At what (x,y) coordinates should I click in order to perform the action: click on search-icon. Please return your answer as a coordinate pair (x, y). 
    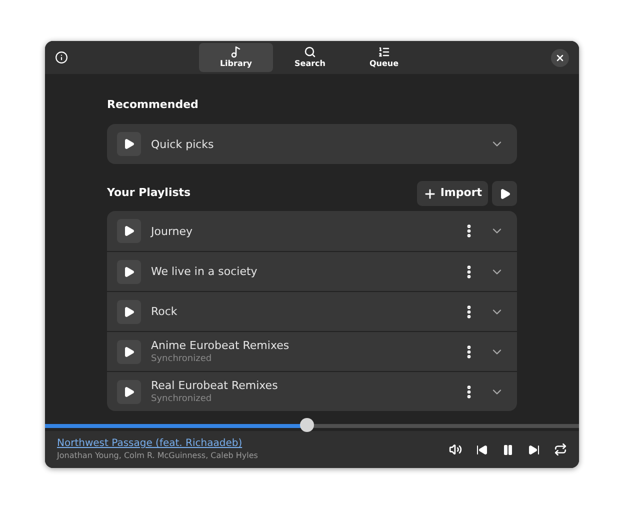
    Looking at the image, I should click on (310, 52).